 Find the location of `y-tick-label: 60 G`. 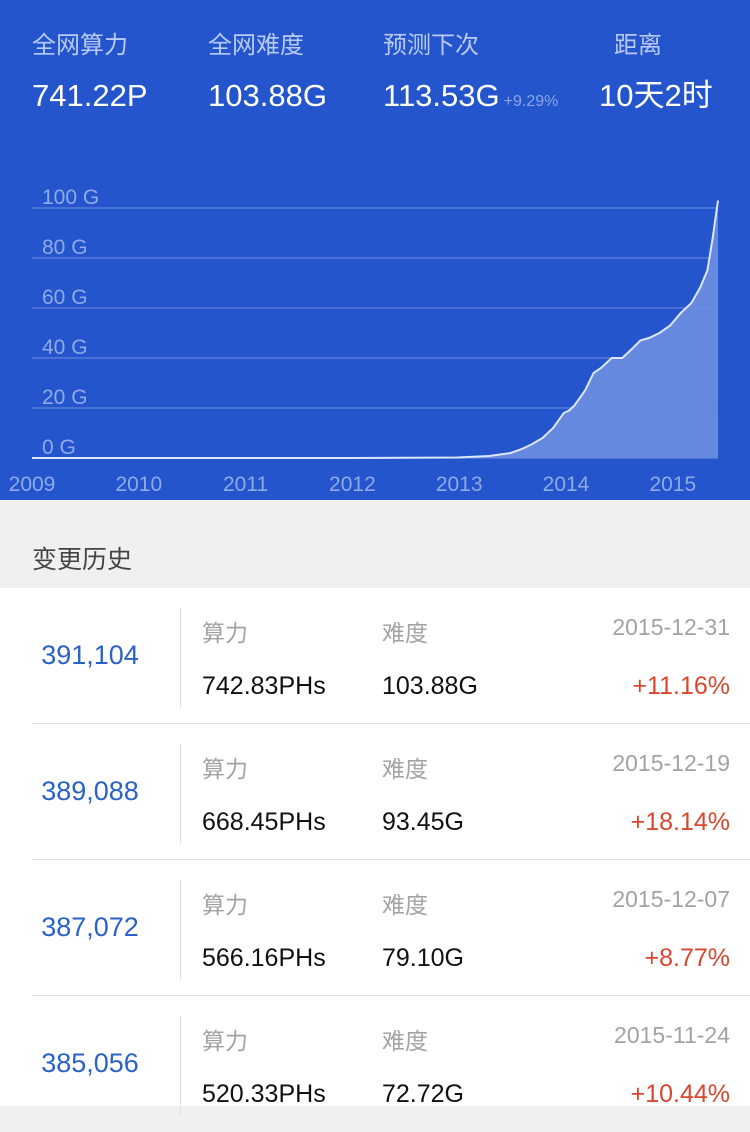

y-tick-label: 60 G is located at coordinates (65, 297).